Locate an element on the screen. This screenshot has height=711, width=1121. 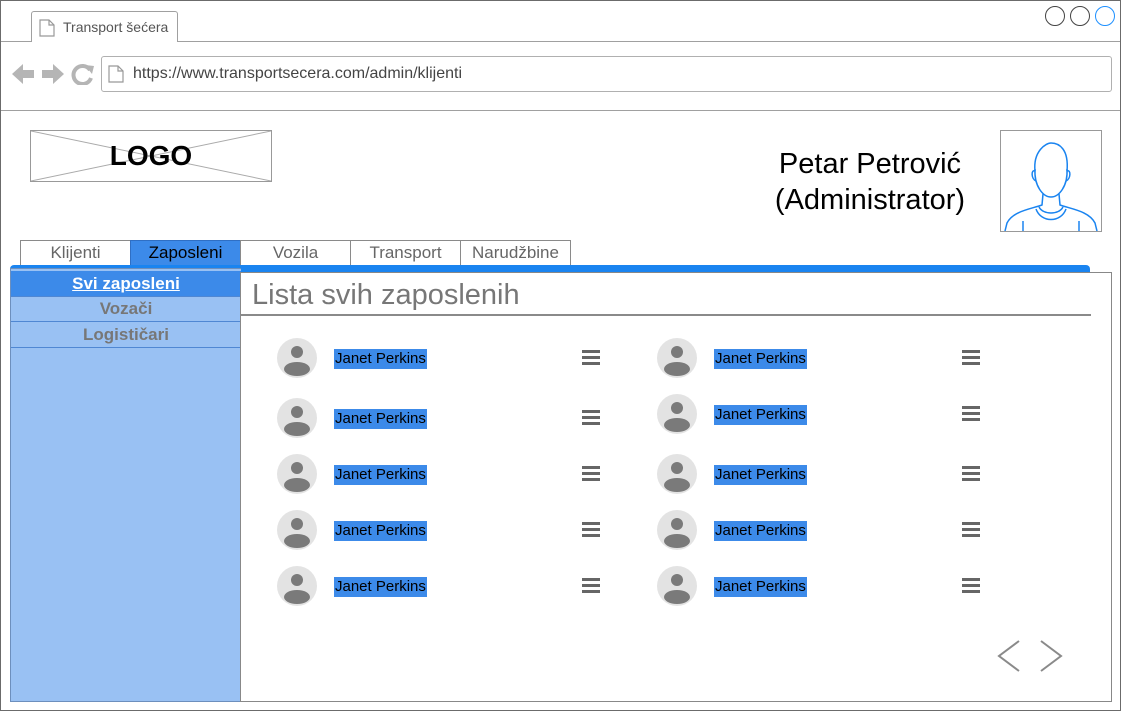
tab-vozila: Vozila is located at coordinates (295, 253).